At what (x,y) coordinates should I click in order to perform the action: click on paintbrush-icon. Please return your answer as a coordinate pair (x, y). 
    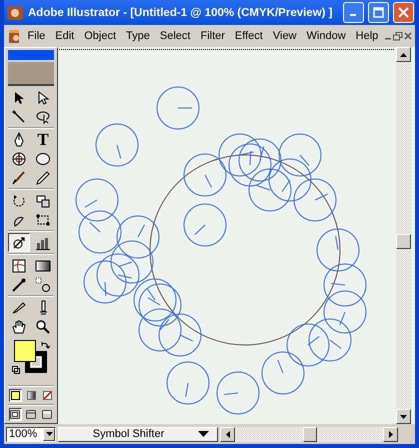
    Looking at the image, I should click on (19, 178).